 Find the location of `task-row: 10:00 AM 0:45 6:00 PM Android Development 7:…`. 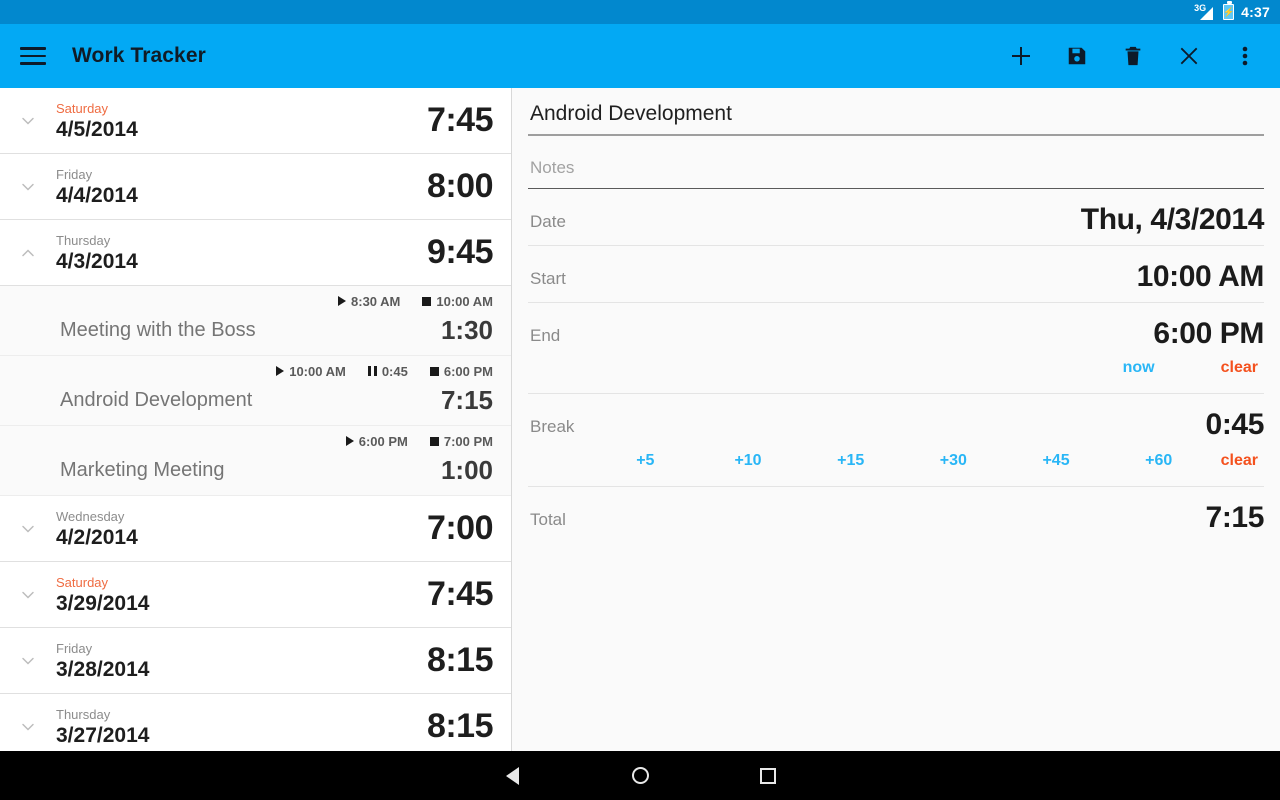

task-row: 10:00 AM 0:45 6:00 PM Android Development 7:… is located at coordinates (255, 391).